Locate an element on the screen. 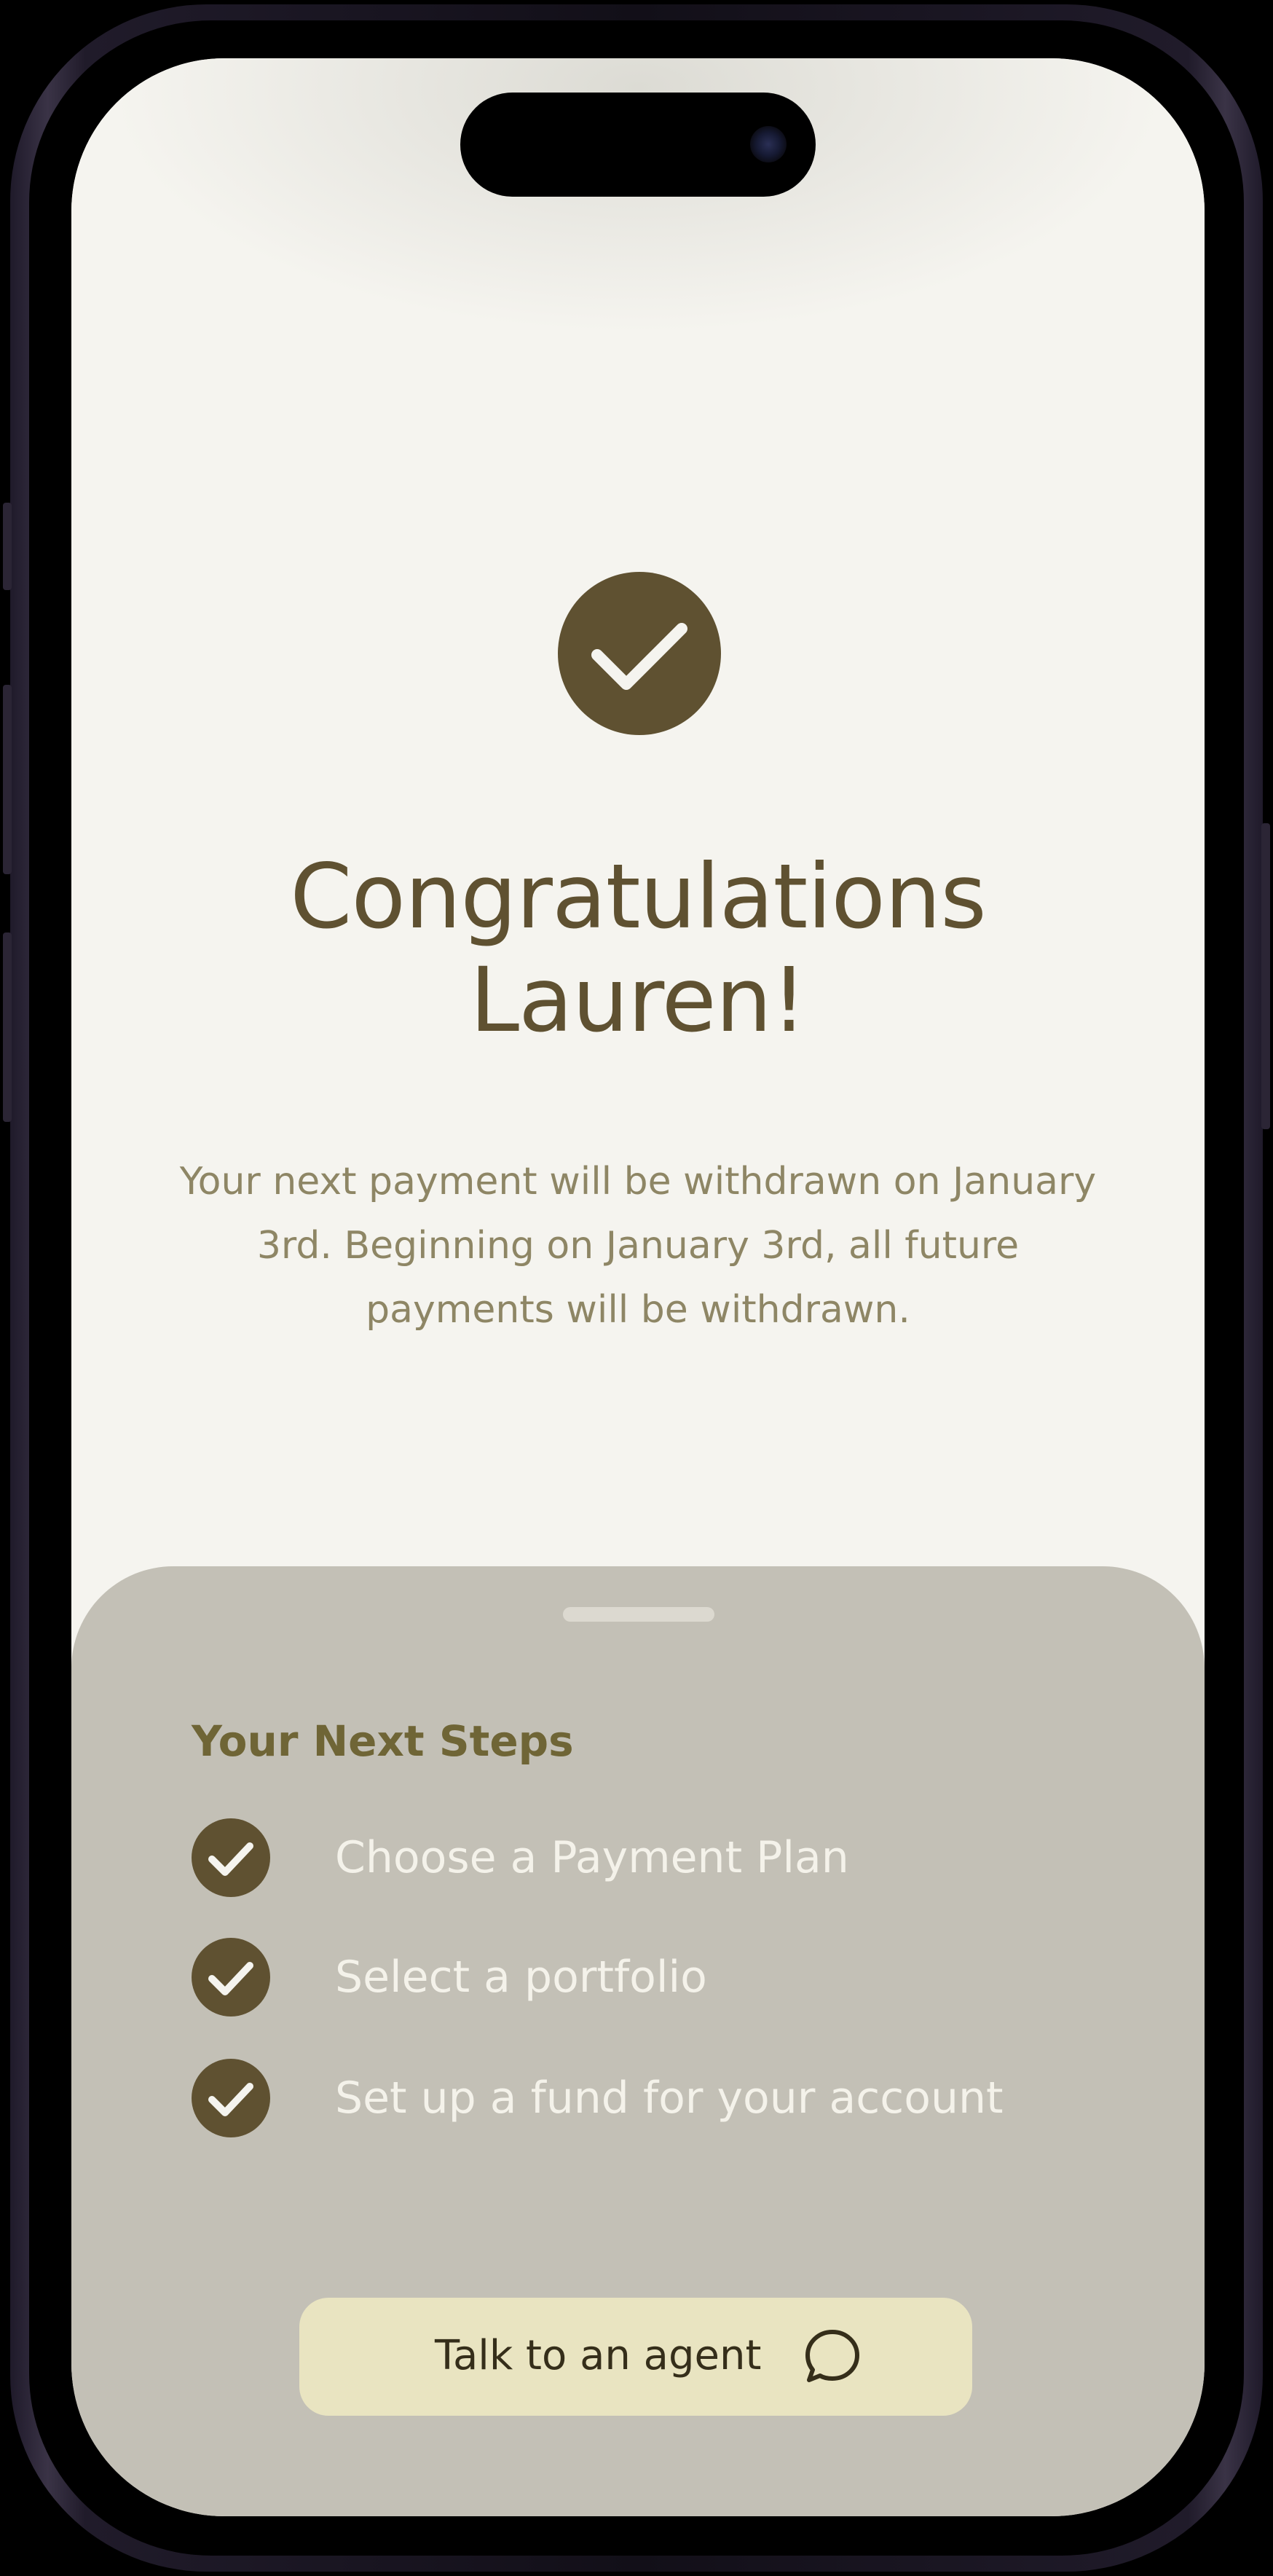 This screenshot has width=1273, height=2576. title-line-2: Lauren! is located at coordinates (638, 1000).